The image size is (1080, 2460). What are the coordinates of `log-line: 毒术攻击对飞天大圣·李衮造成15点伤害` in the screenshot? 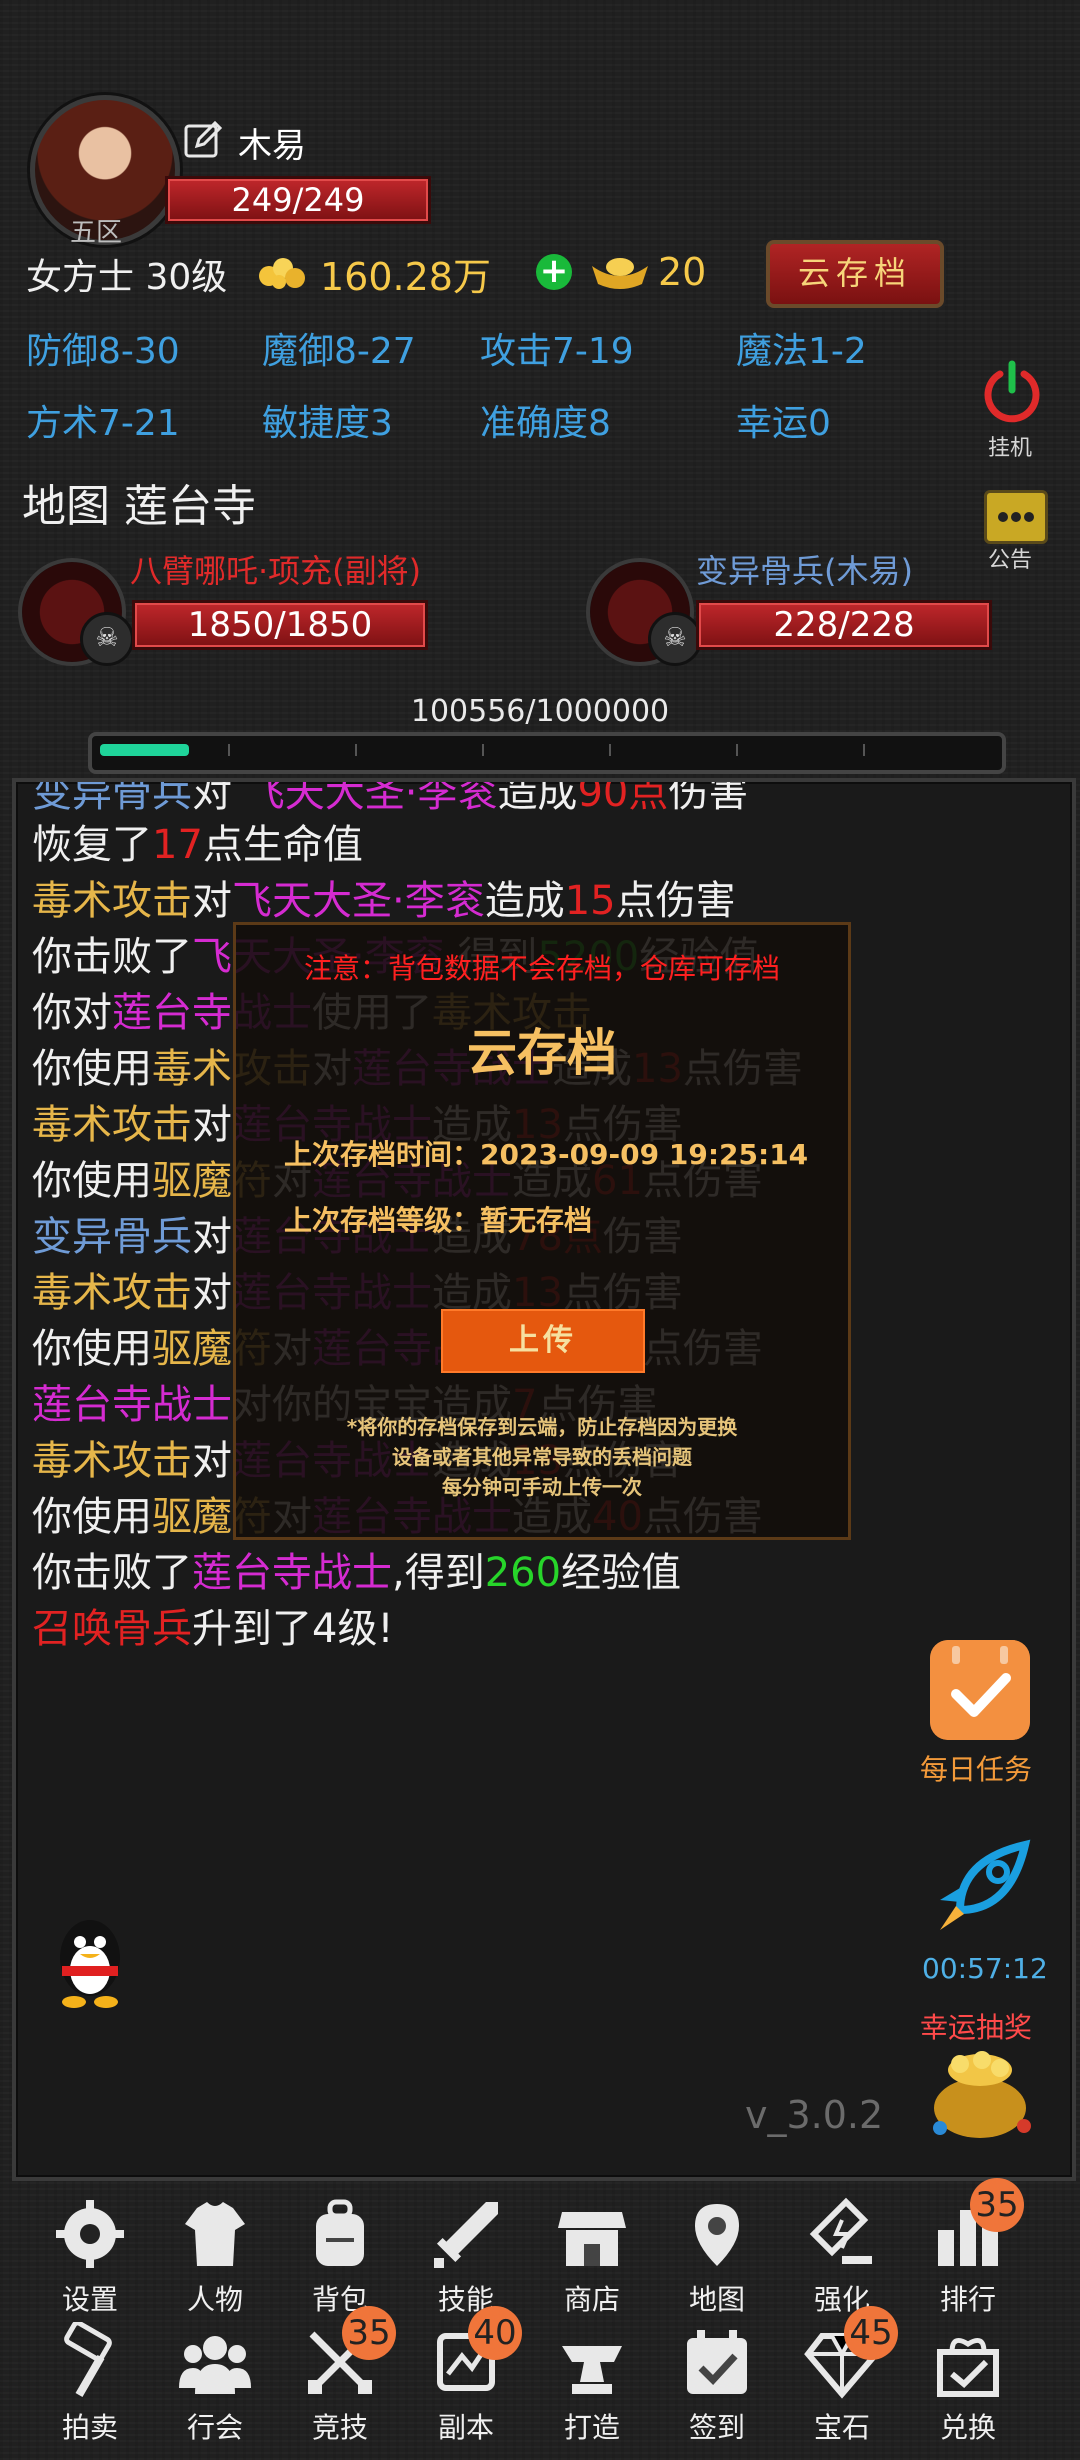 It's located at (384, 897).